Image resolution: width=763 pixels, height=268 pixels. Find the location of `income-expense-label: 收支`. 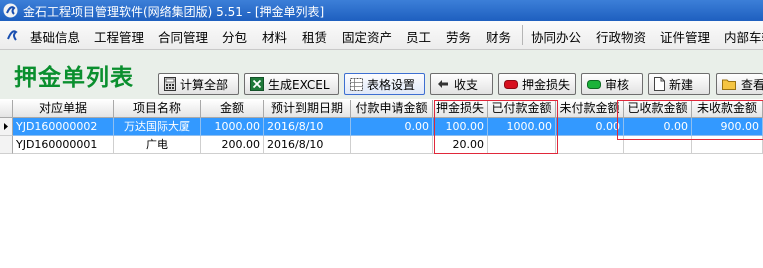

income-expense-label: 收支 is located at coordinates (466, 84).